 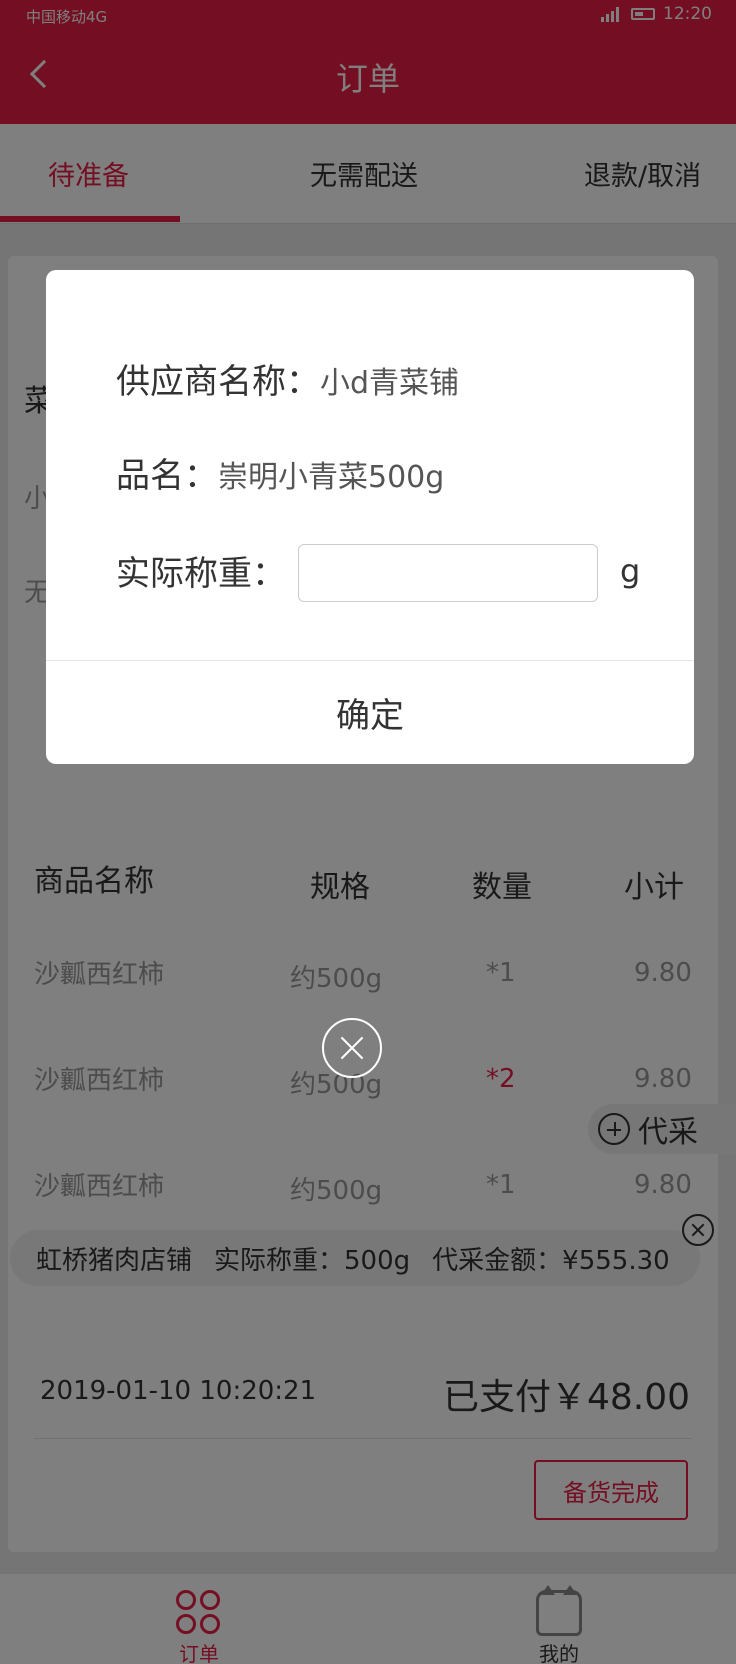 What do you see at coordinates (331, 477) in the screenshot?
I see `product-value: 崇明小青菜500g` at bounding box center [331, 477].